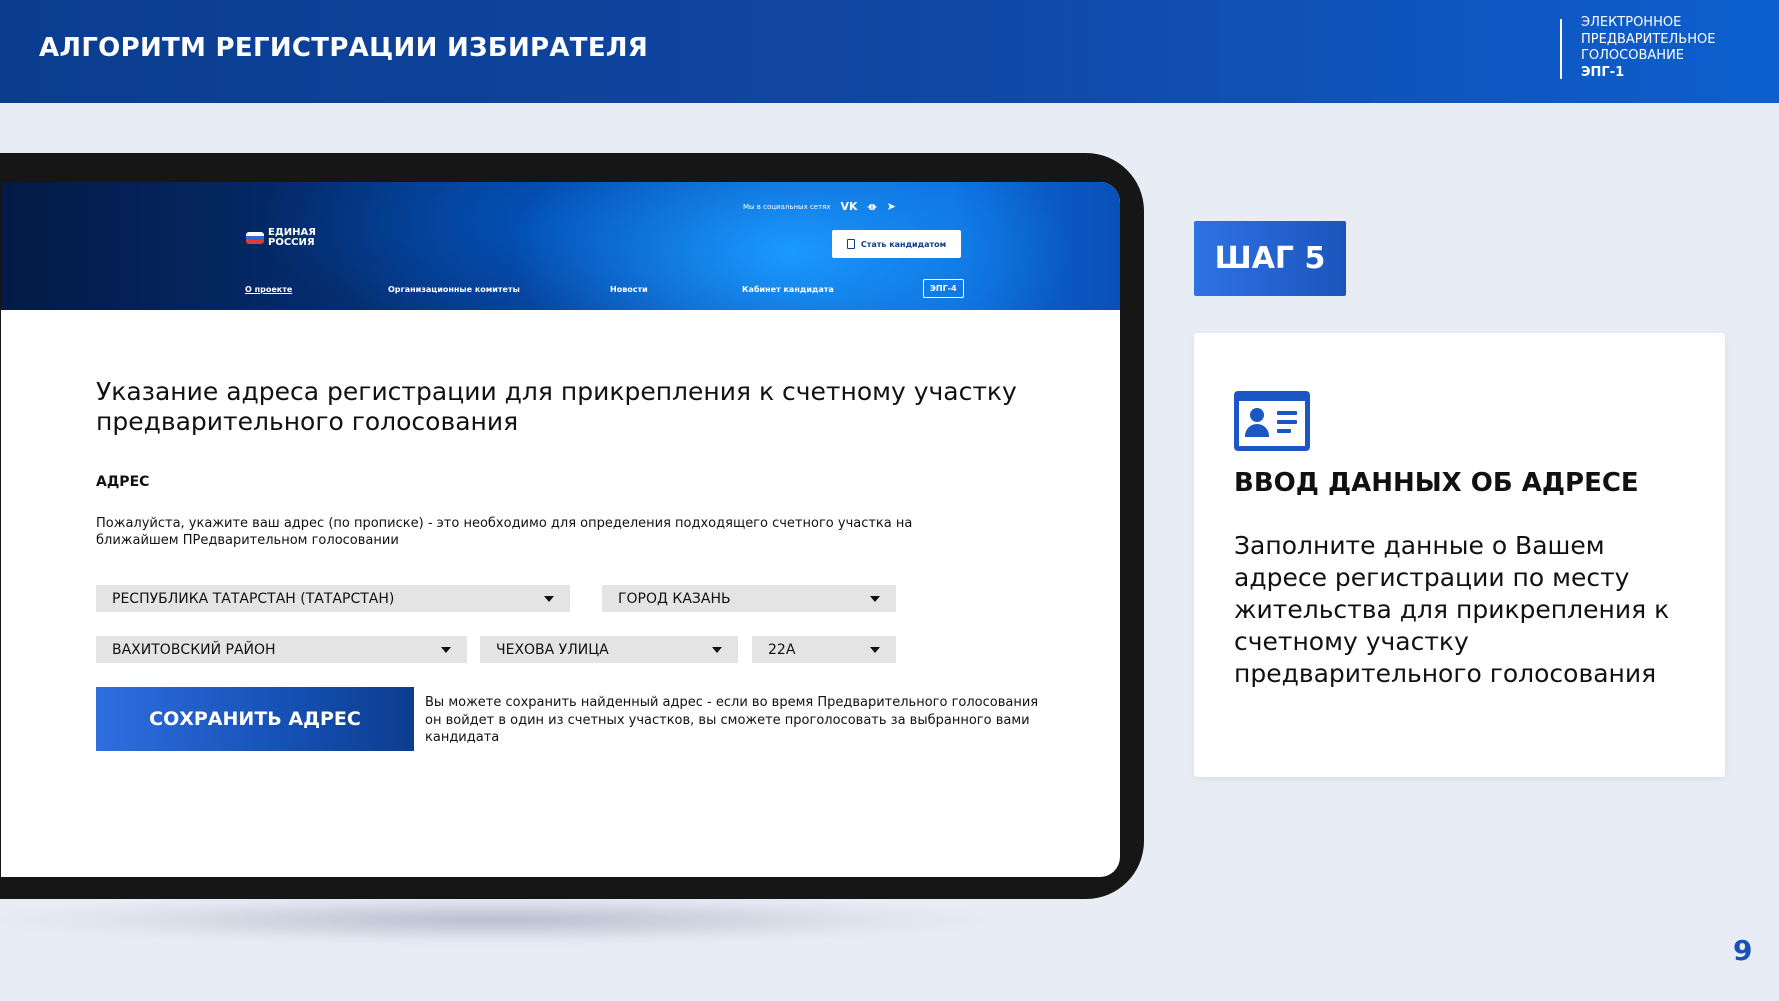 This screenshot has width=1779, height=1001. What do you see at coordinates (1648, 39) in the screenshot?
I see `brand-line: ПРЕДВАРИТЕЛЬНОЕ` at bounding box center [1648, 39].